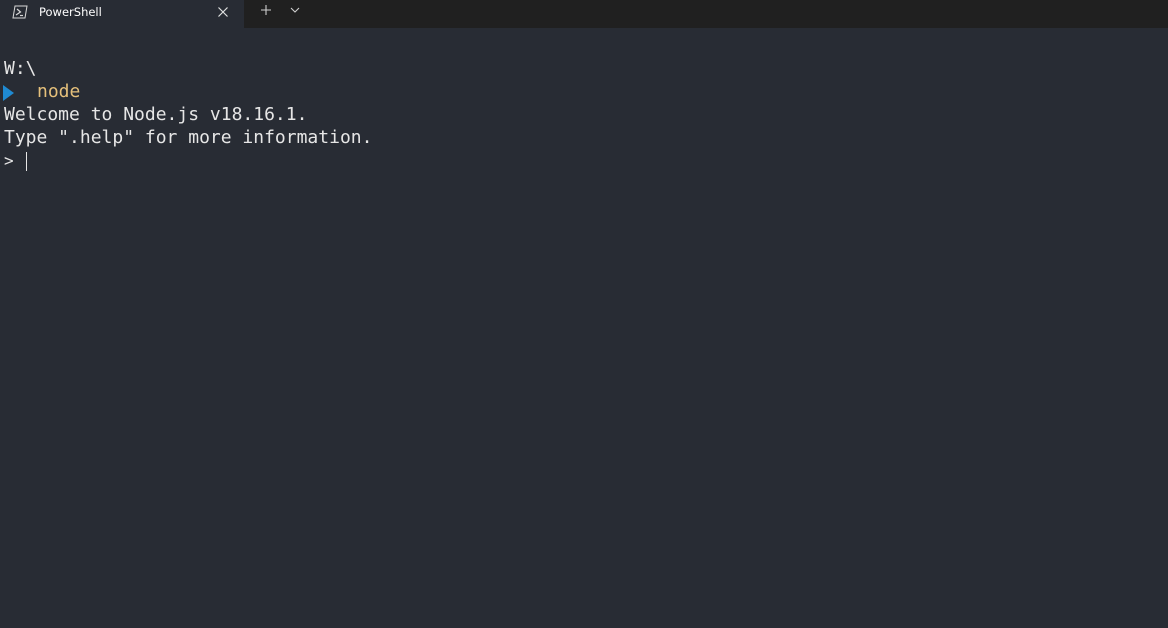 Image resolution: width=1168 pixels, height=628 pixels. Describe the element at coordinates (188, 137) in the screenshot. I see `output-line: Type ".help" for more information.` at that location.